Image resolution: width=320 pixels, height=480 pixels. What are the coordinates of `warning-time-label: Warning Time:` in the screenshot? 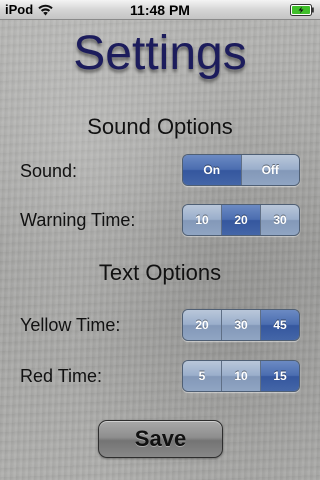 It's located at (78, 220).